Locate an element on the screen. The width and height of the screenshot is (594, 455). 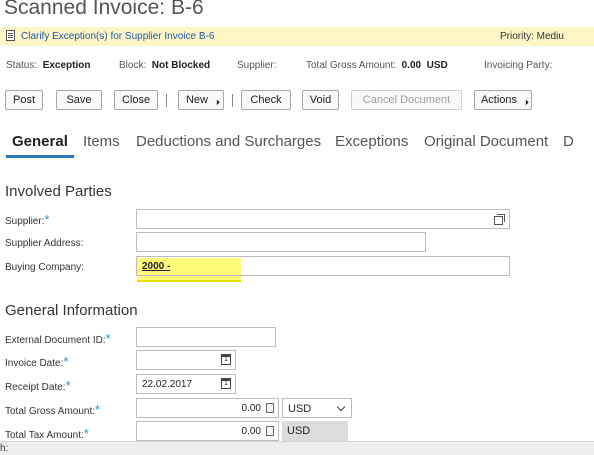
status-value: Exception is located at coordinates (66, 65).